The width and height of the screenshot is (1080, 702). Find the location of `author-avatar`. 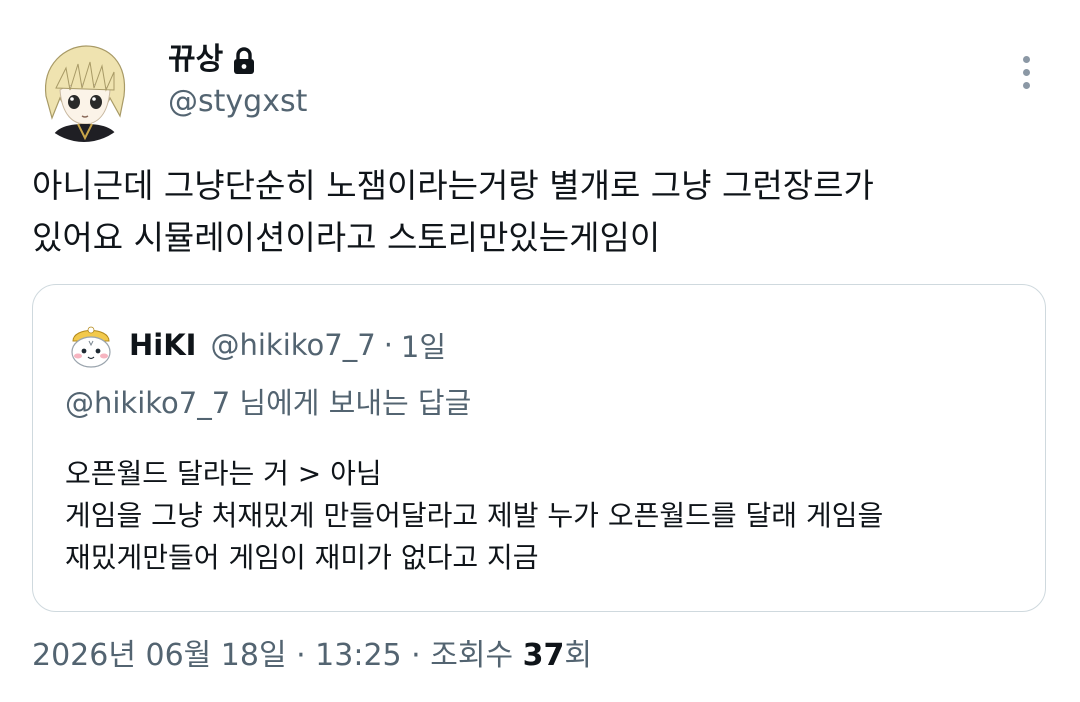

author-avatar is located at coordinates (84, 90).